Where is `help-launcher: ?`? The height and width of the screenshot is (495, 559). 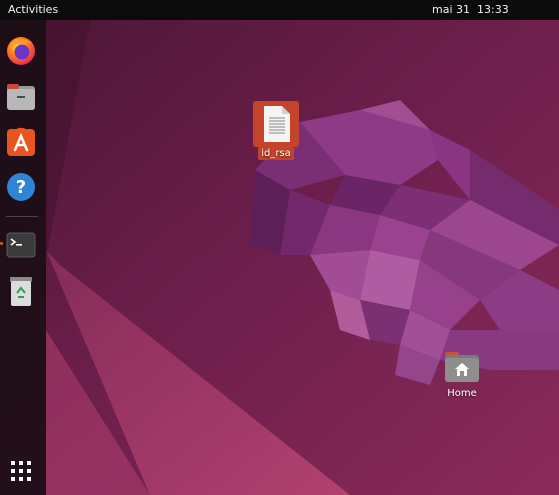
help-launcher: ? is located at coordinates (21, 187).